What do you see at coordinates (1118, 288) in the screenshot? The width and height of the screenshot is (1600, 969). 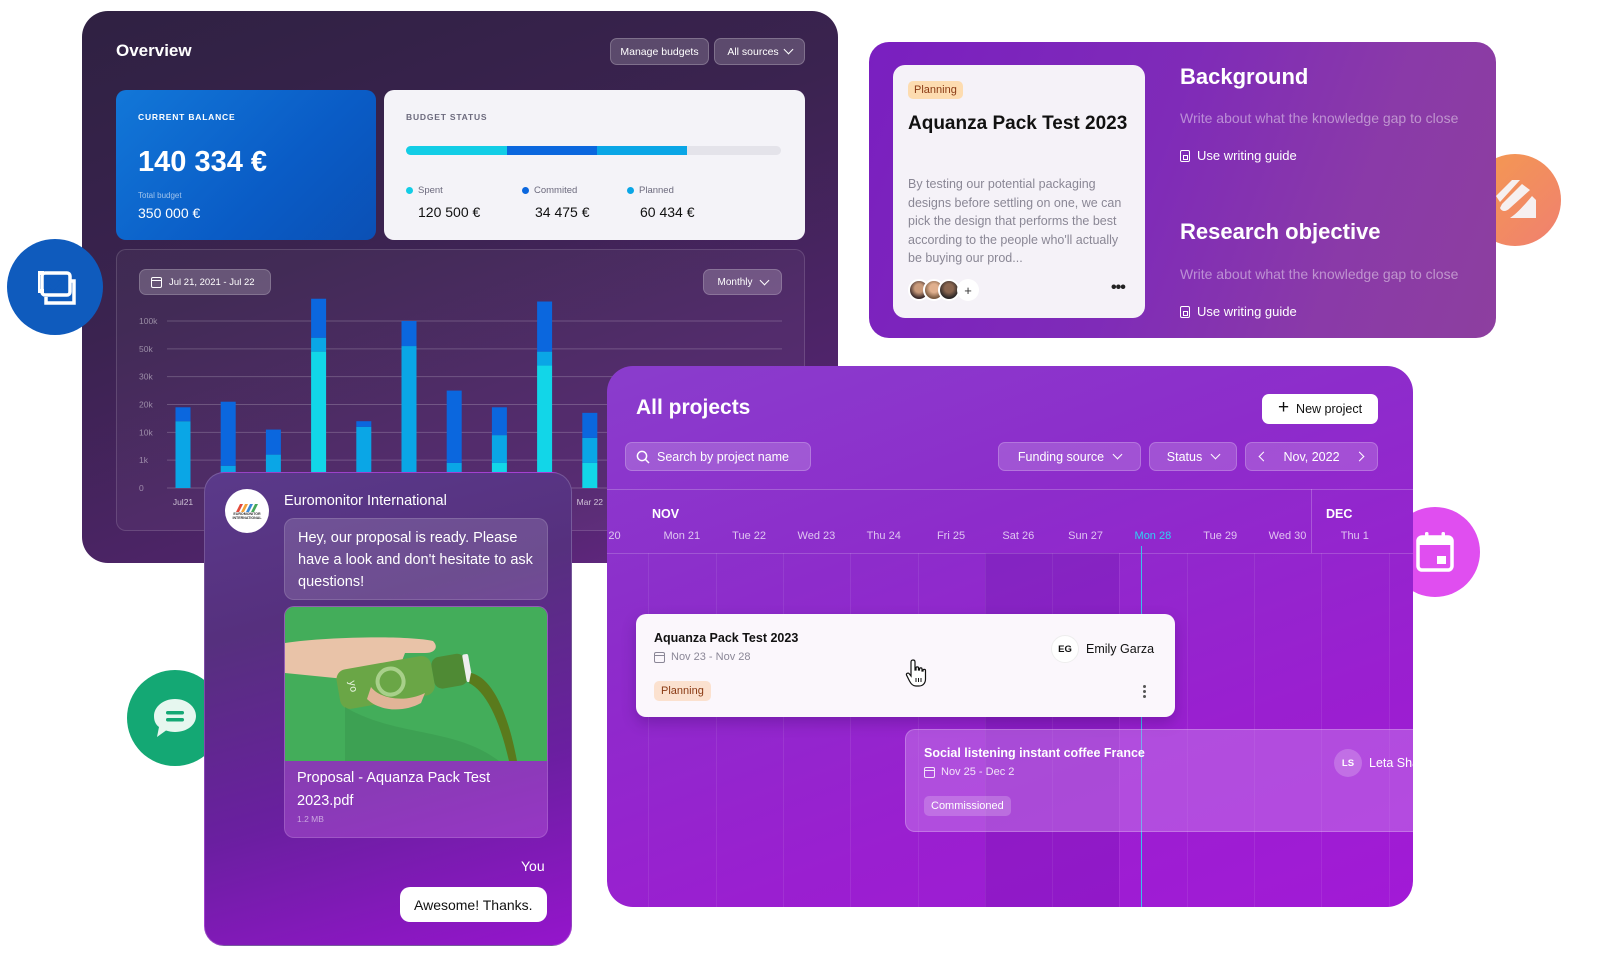 I see `more-options-icon: •••` at bounding box center [1118, 288].